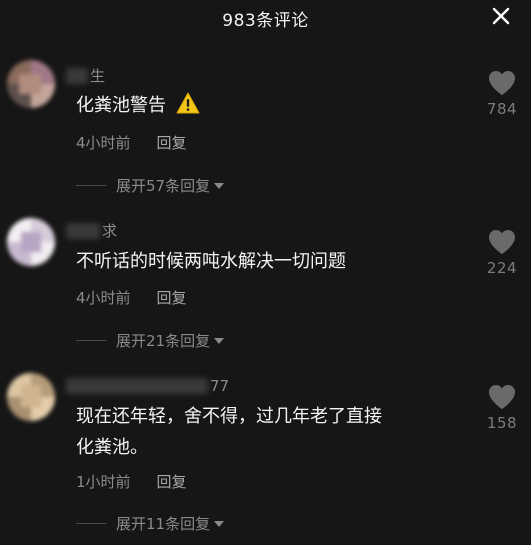  What do you see at coordinates (163, 186) in the screenshot?
I see `expand-replies-label: 展开57条回复` at bounding box center [163, 186].